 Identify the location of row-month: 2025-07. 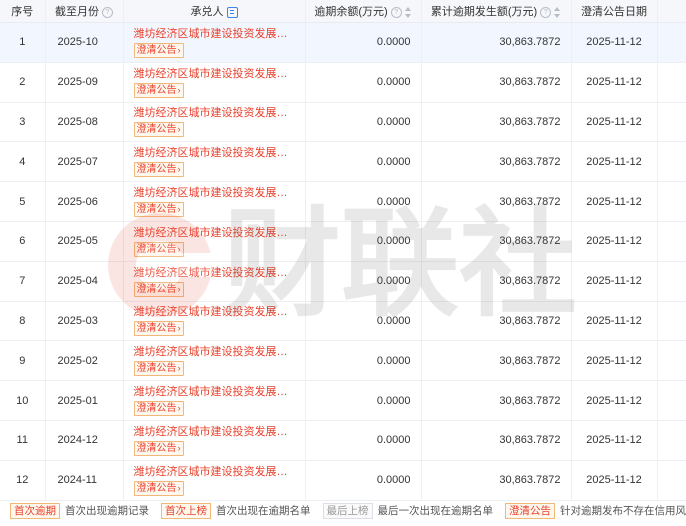
(84, 162).